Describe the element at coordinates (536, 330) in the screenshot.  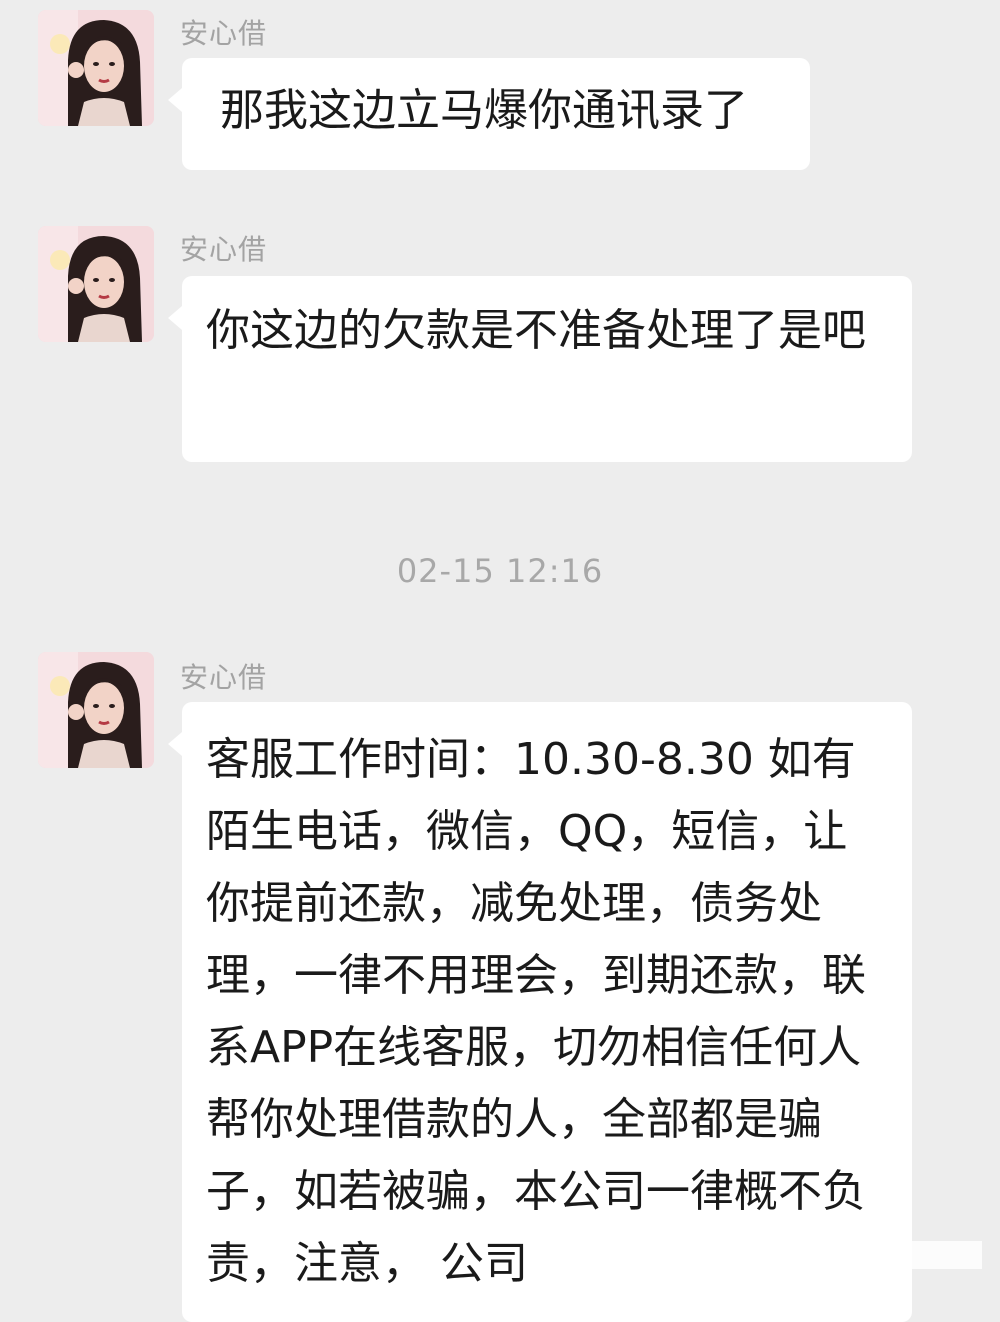
I see `message-text: 你这边的欠款是不准备处理了是吧` at that location.